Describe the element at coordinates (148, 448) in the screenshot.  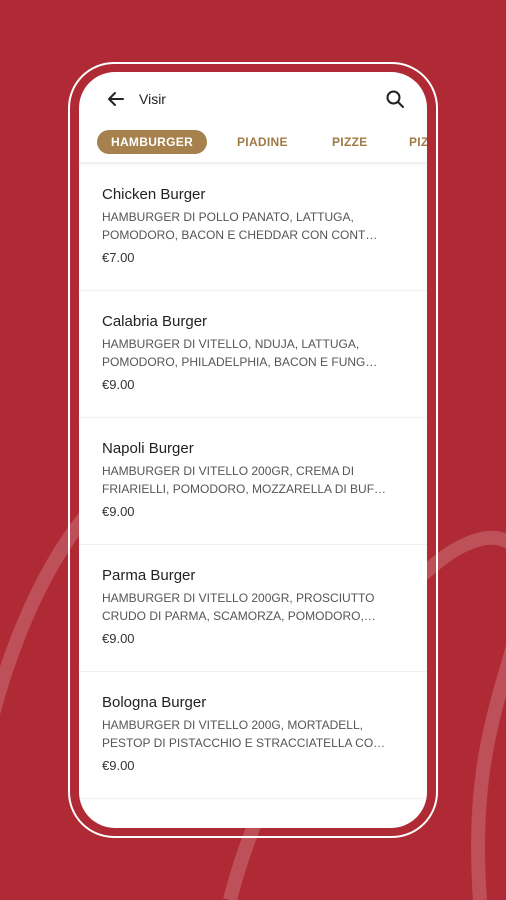
I see `item-name: Napoli Burger` at that location.